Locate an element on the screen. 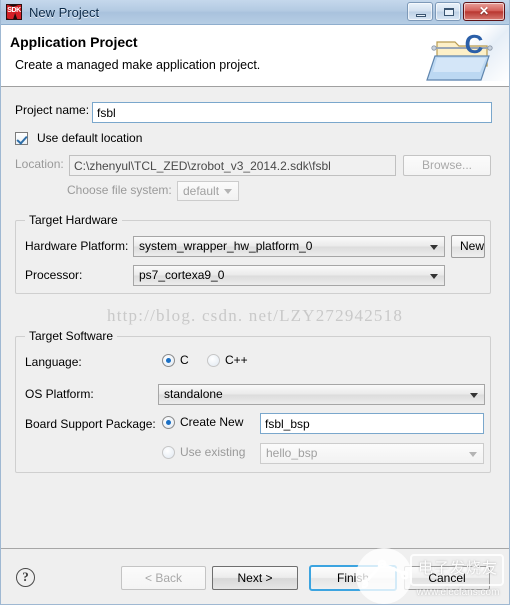 This screenshot has width=510, height=605. project-name-label: Project name: is located at coordinates (52, 110).